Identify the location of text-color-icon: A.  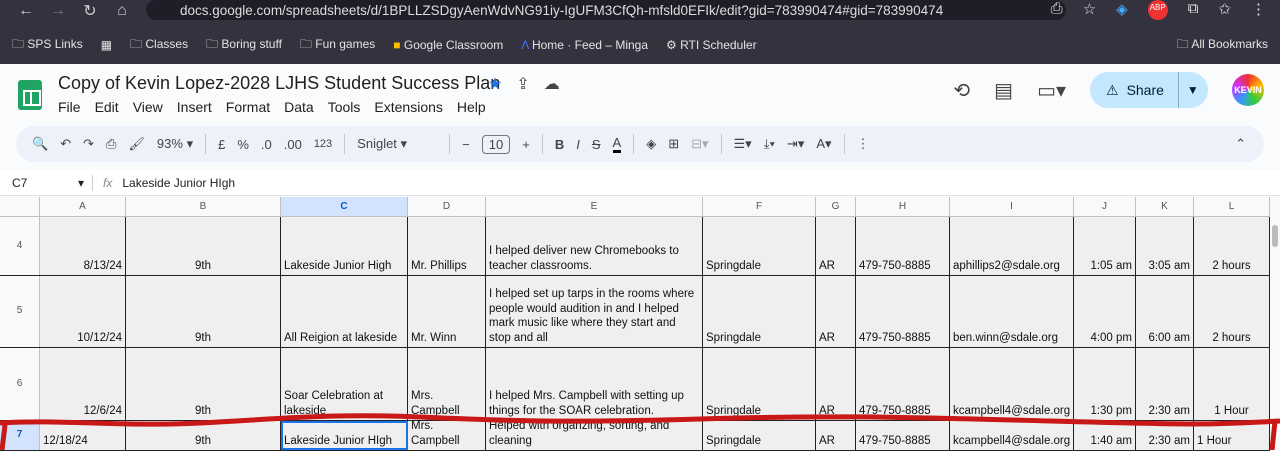
(617, 144).